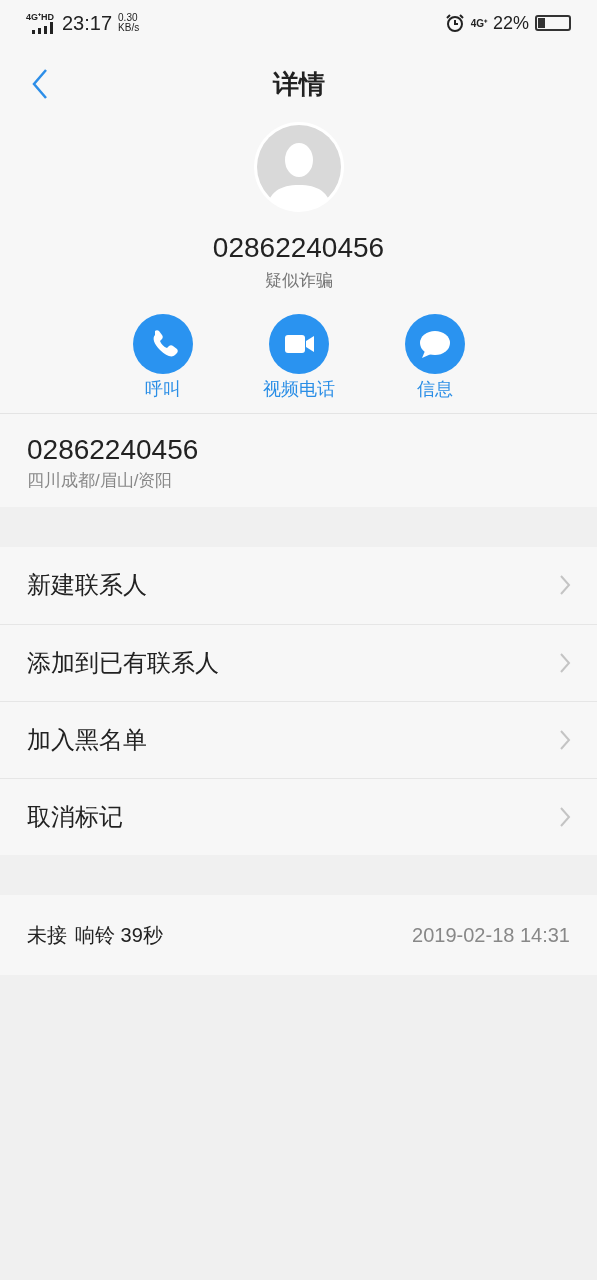 This screenshot has height=1280, width=597. What do you see at coordinates (478, 23) in the screenshot?
I see `mobile-data-label: 4G⁺` at bounding box center [478, 23].